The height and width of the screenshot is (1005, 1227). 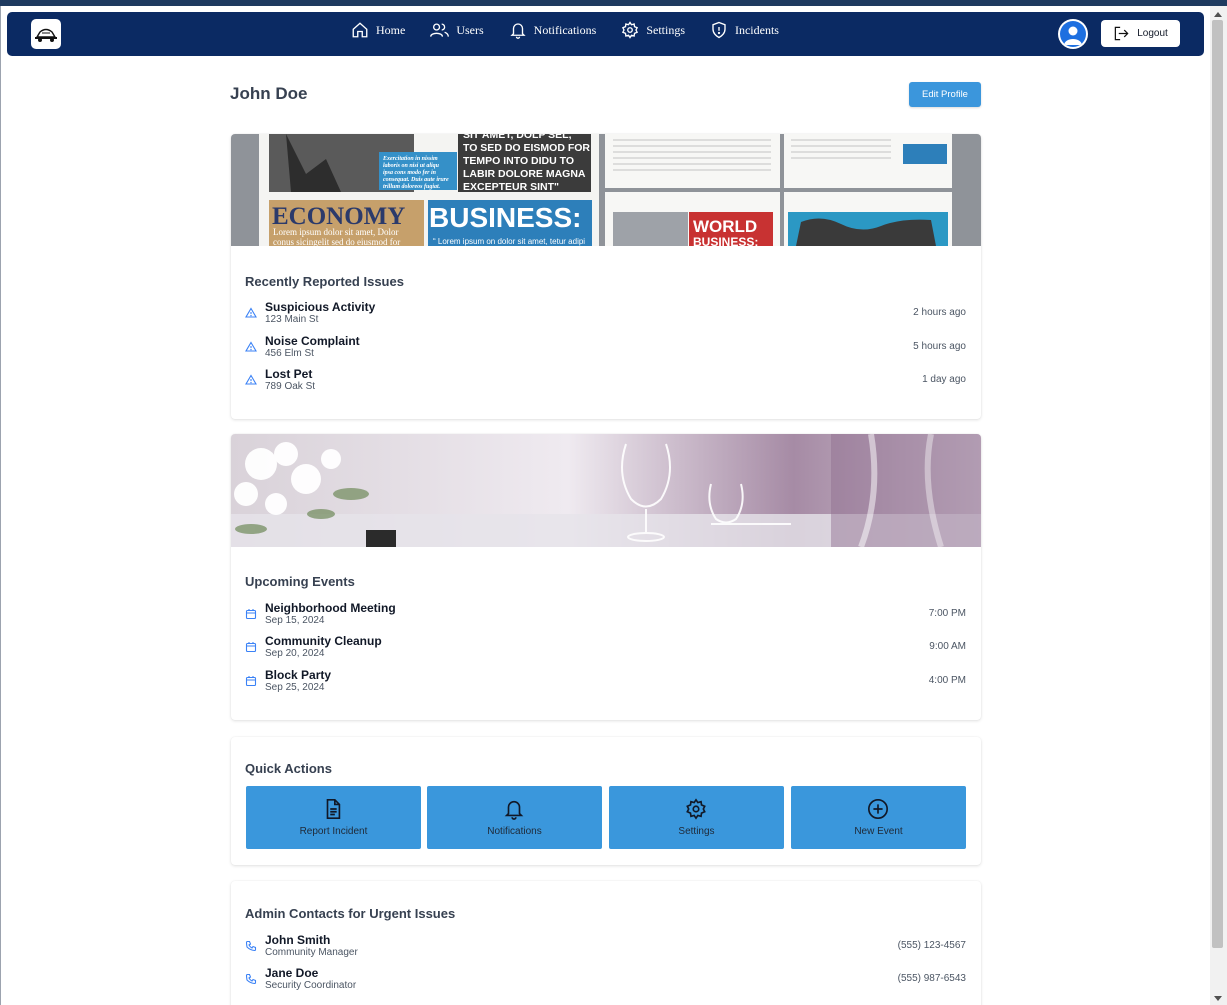 What do you see at coordinates (947, 646) in the screenshot?
I see `event-time: 9:00 AM` at bounding box center [947, 646].